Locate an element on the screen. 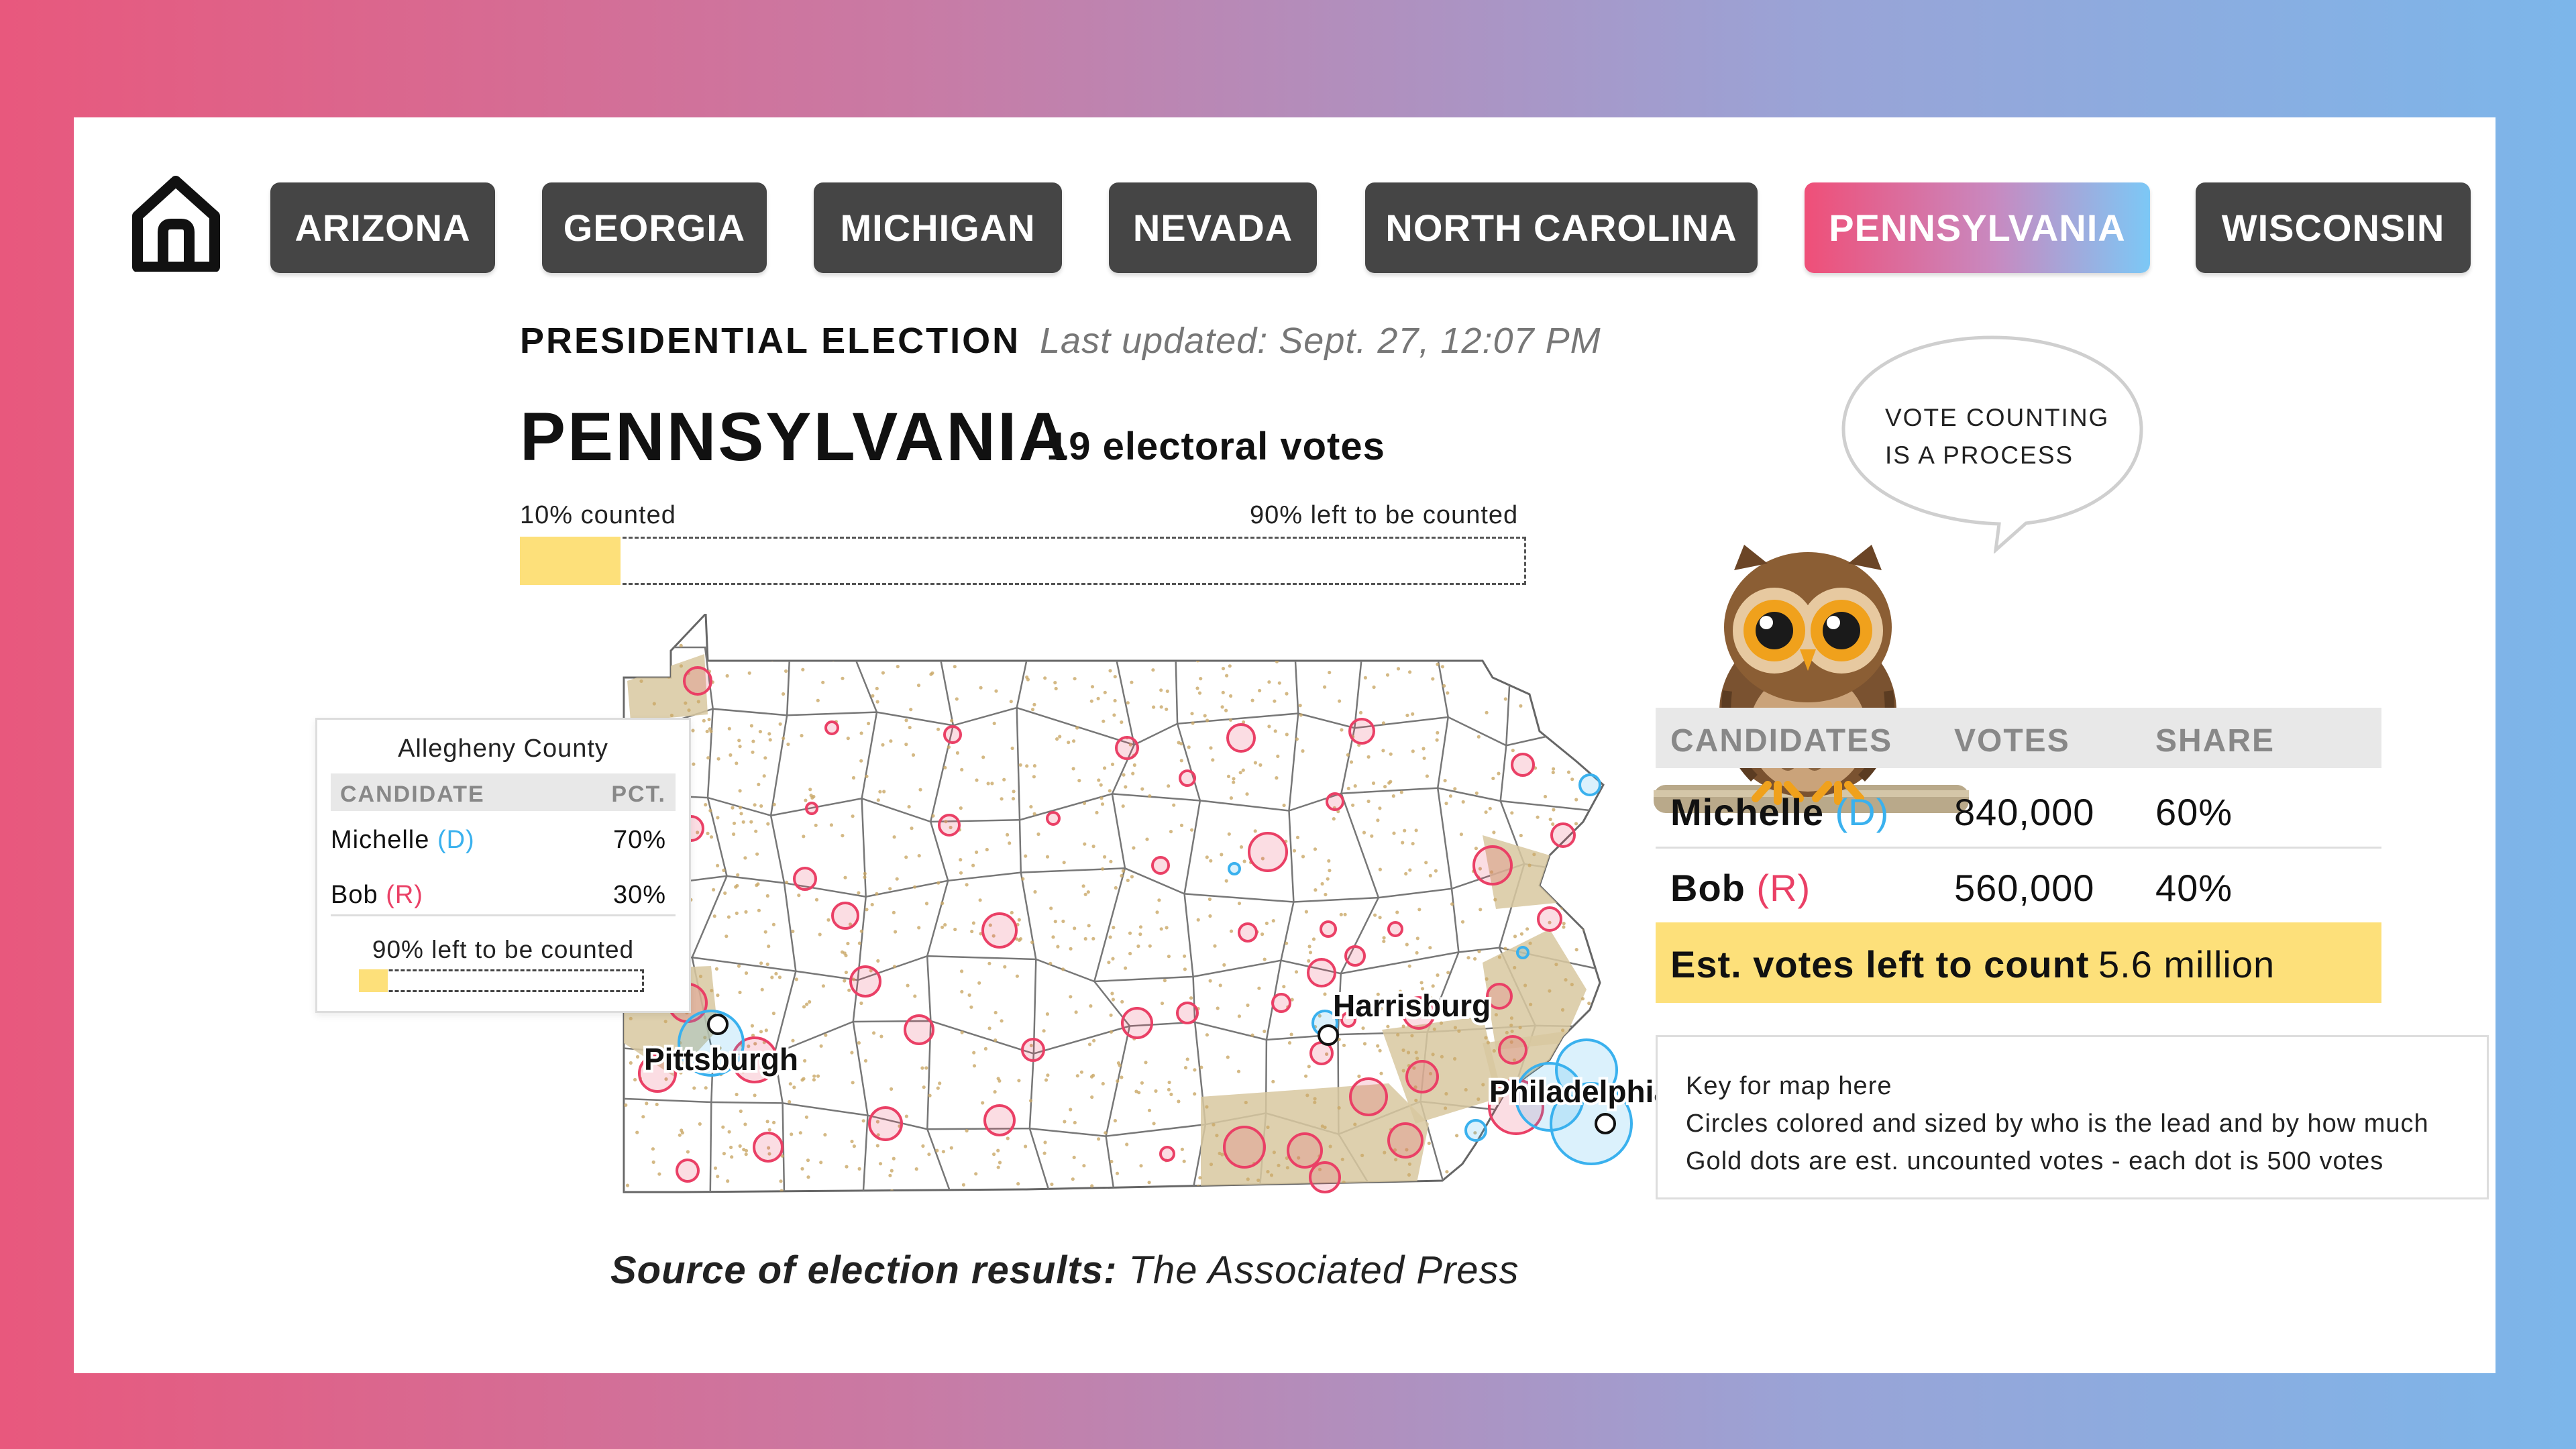 The width and height of the screenshot is (2576, 1449). page-title: PENNSYLVANIA is located at coordinates (795, 436).